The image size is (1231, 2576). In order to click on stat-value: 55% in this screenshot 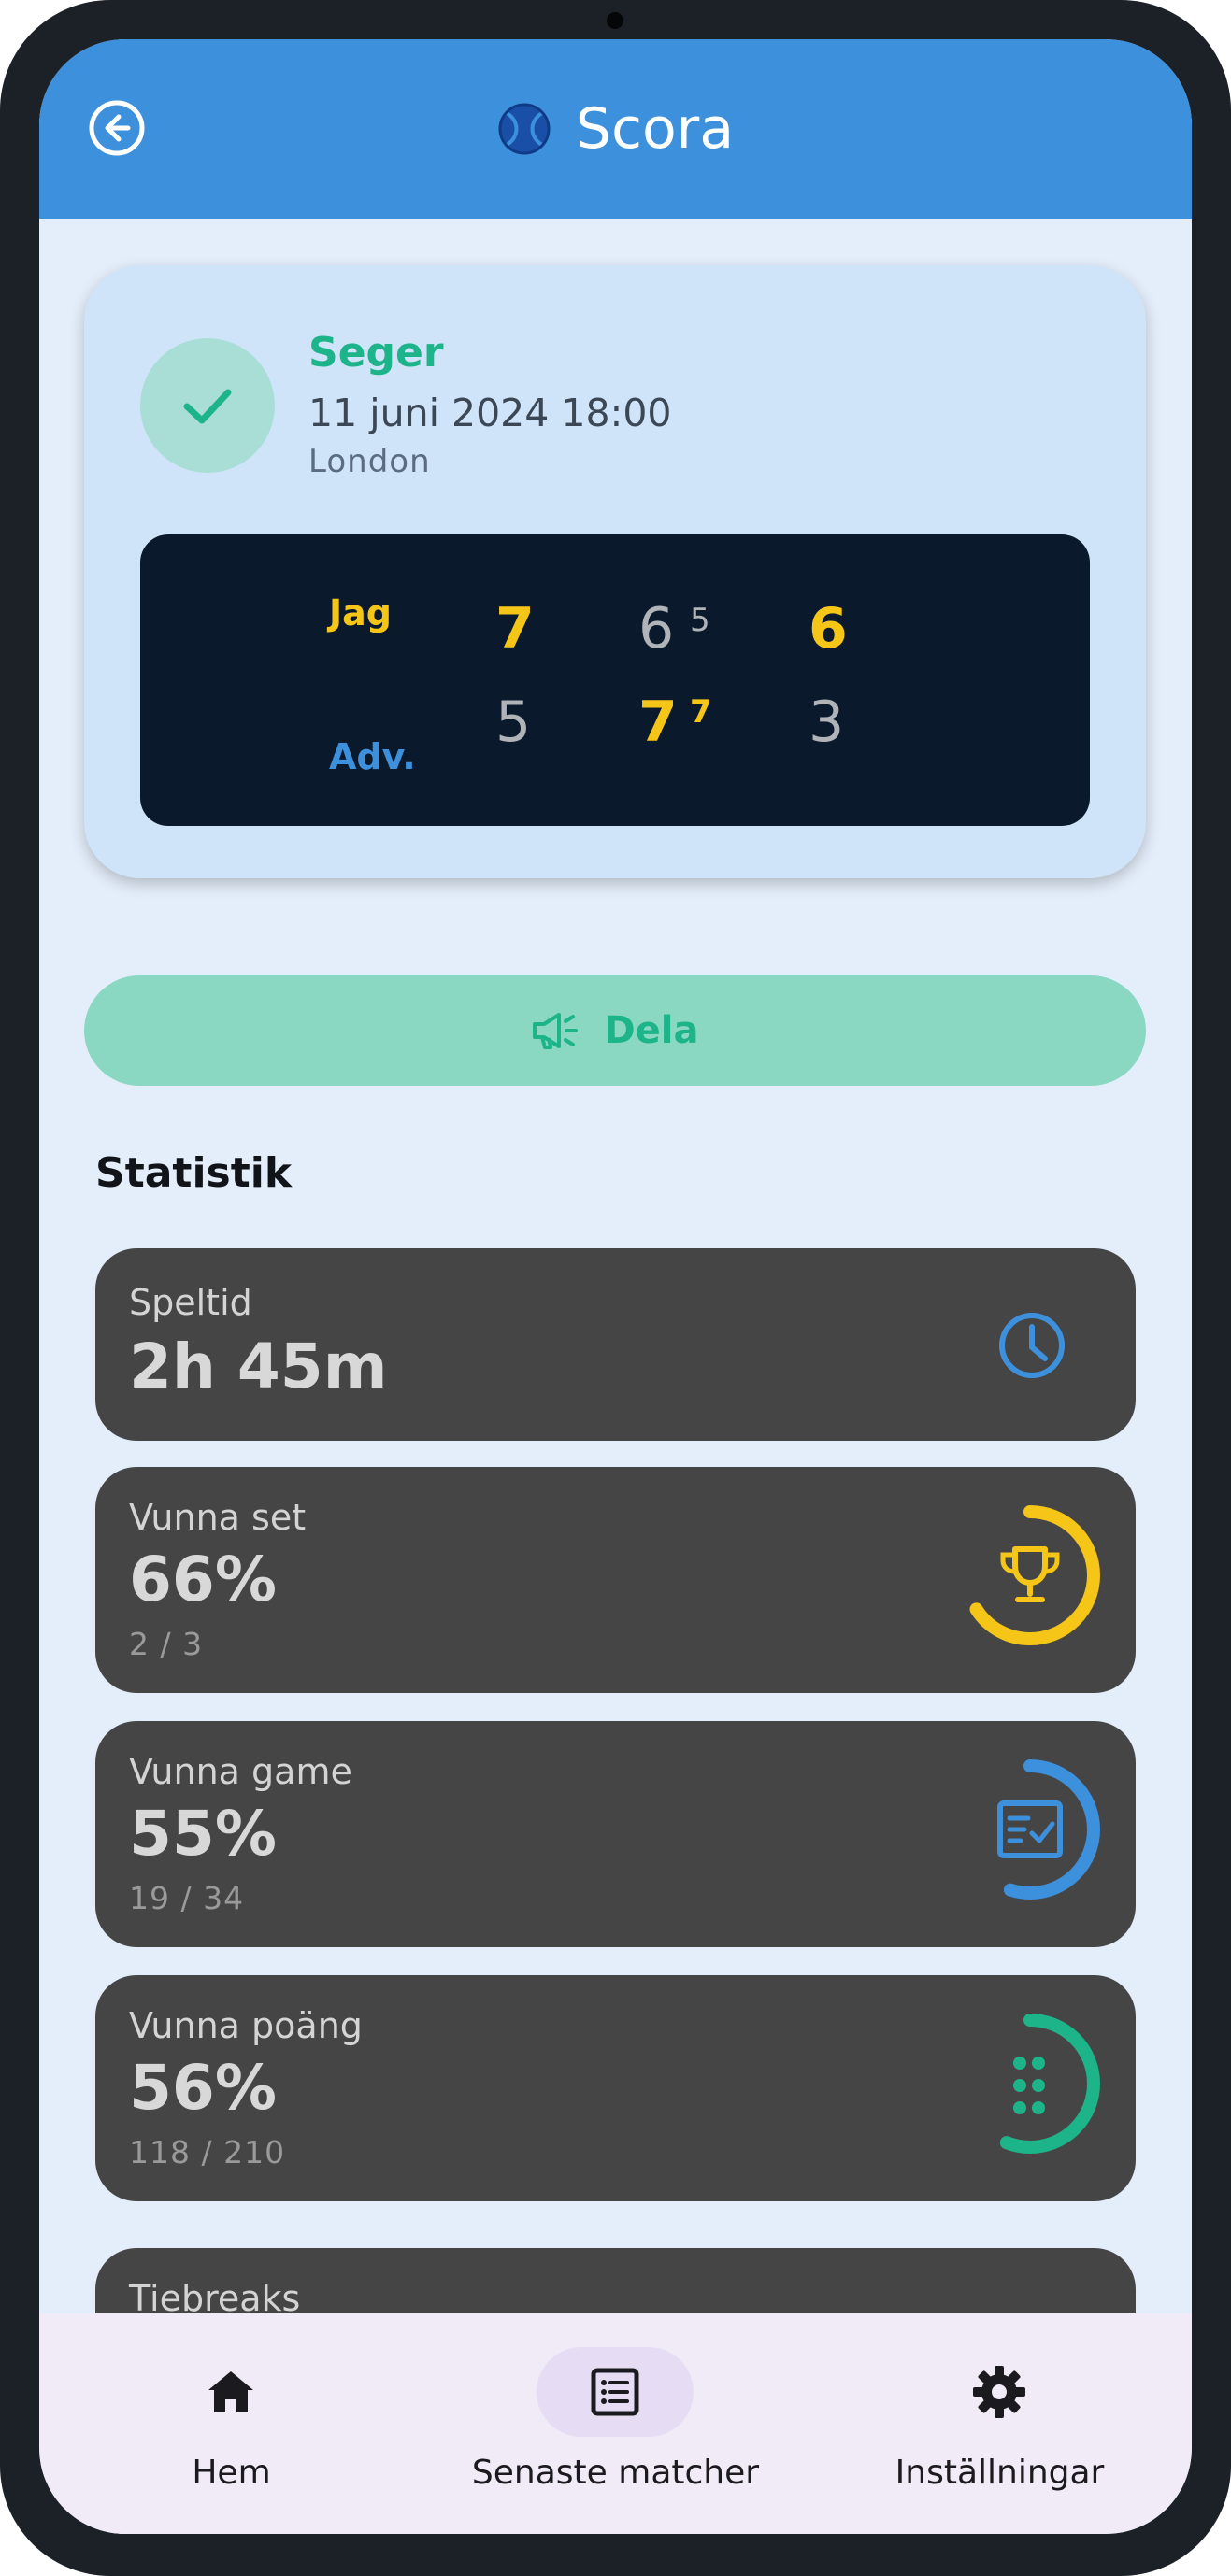, I will do `click(203, 1834)`.